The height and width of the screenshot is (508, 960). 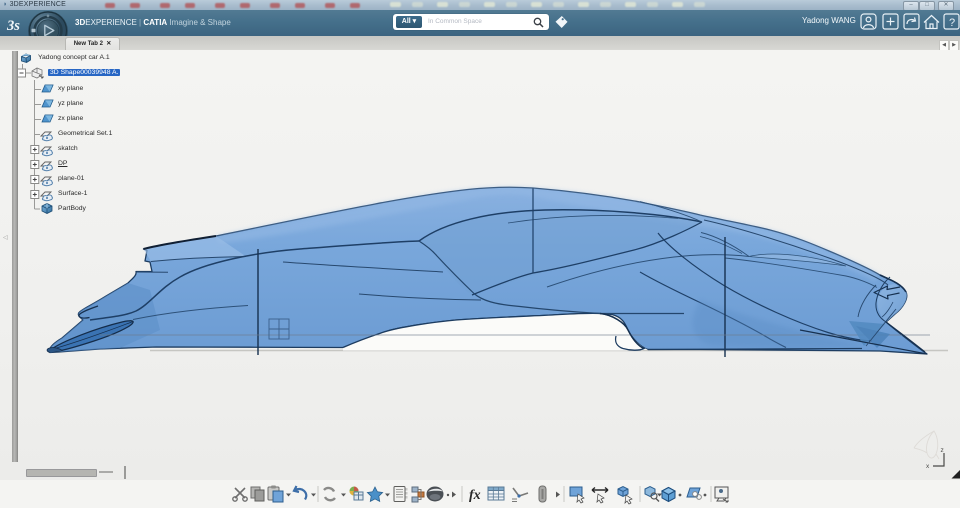 I want to click on svg-text: z, so click(x=942, y=450).